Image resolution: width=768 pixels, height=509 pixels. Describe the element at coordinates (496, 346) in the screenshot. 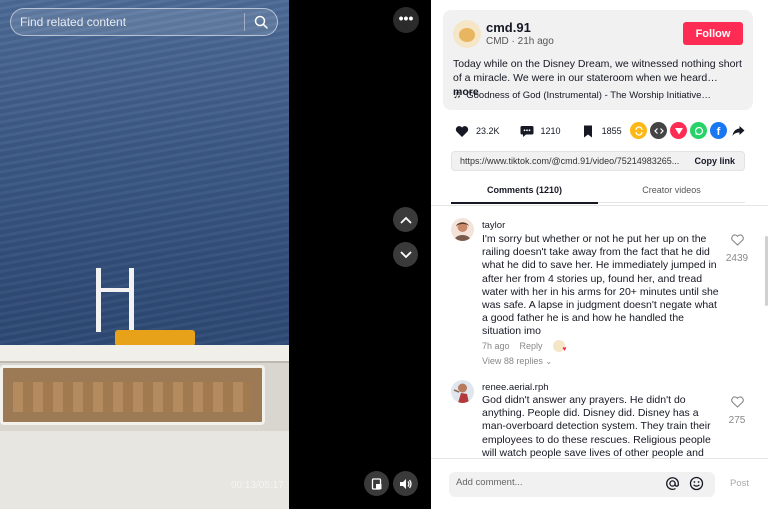

I see `comment-time: 7h ago` at that location.